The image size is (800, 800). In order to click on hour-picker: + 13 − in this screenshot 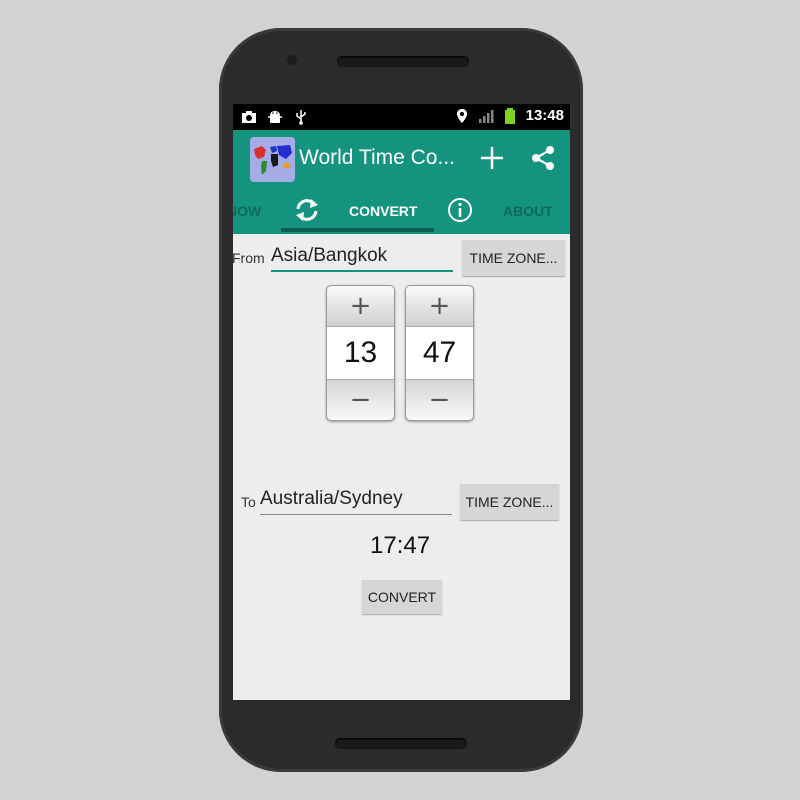, I will do `click(360, 353)`.